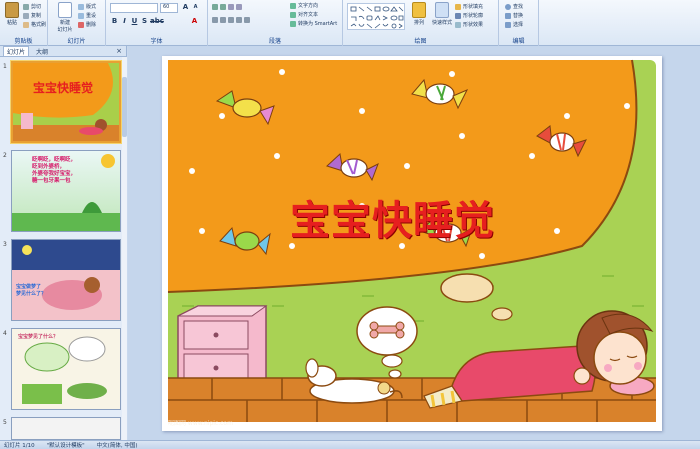  I want to click on outline-tabs: 幻灯片 大纲 ×, so click(63, 51).